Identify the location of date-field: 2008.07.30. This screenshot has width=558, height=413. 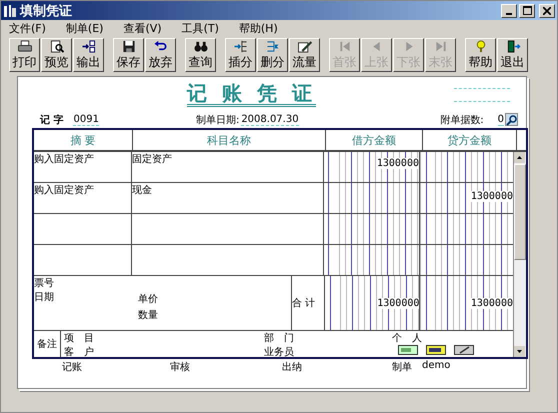
(270, 120).